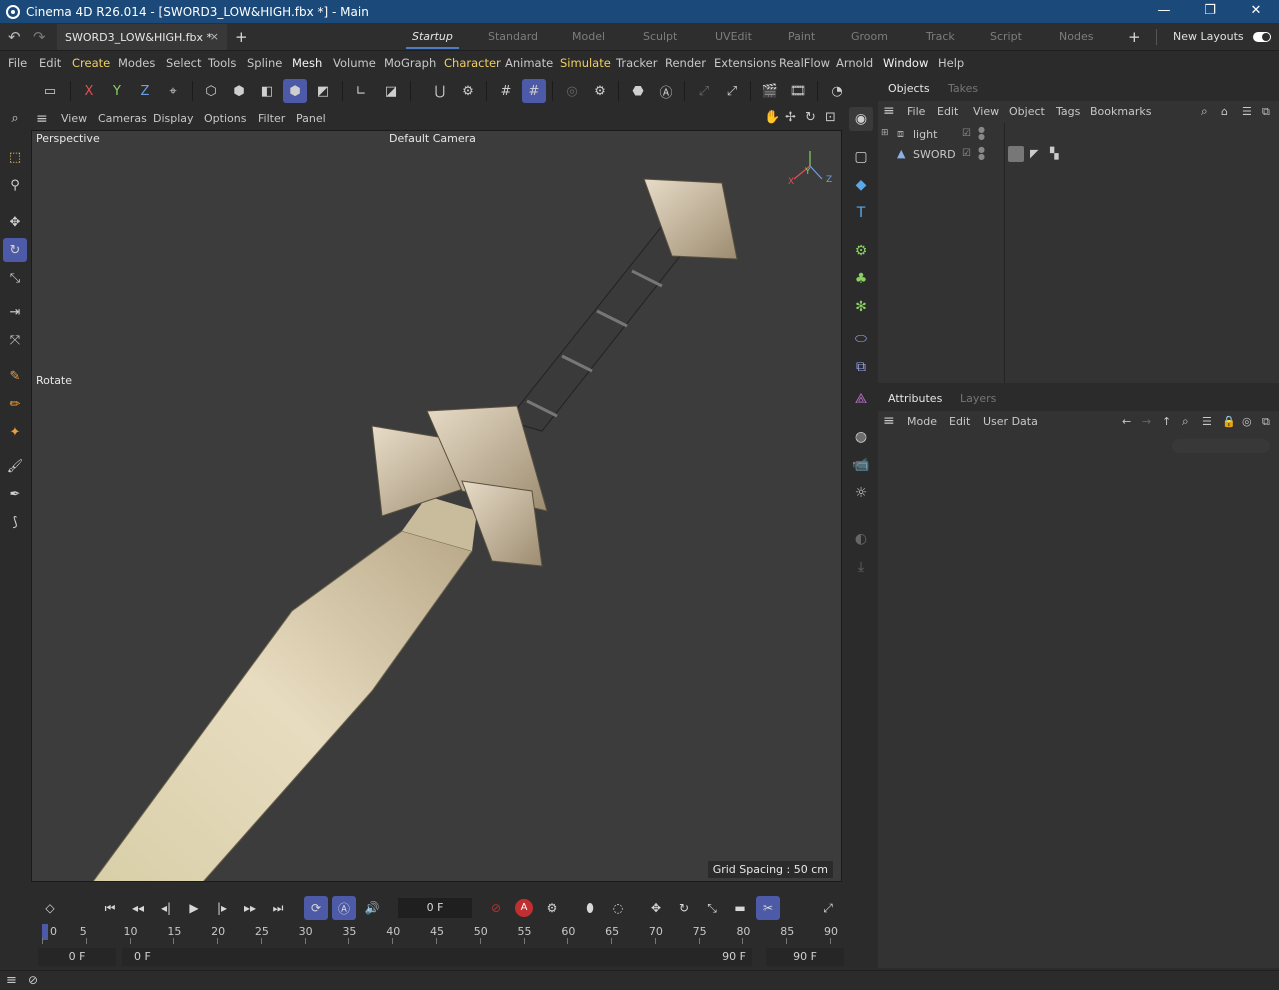  I want to click on viewport-solo-hierarchy-icon: ⤢, so click(732, 91).